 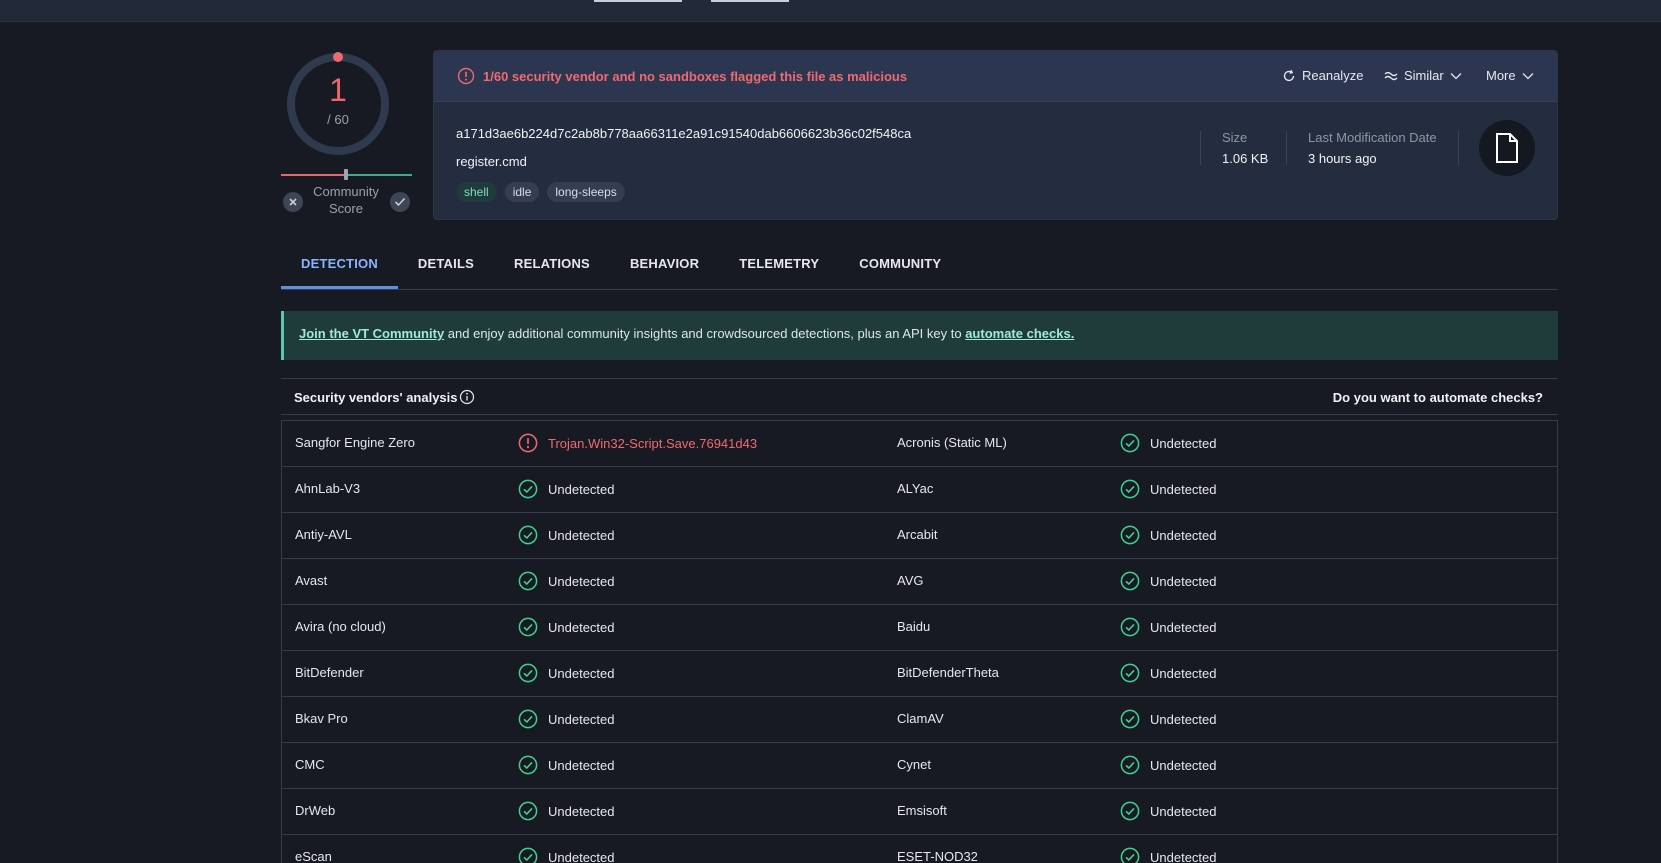 I want to click on file-type-icon, so click(x=1507, y=148).